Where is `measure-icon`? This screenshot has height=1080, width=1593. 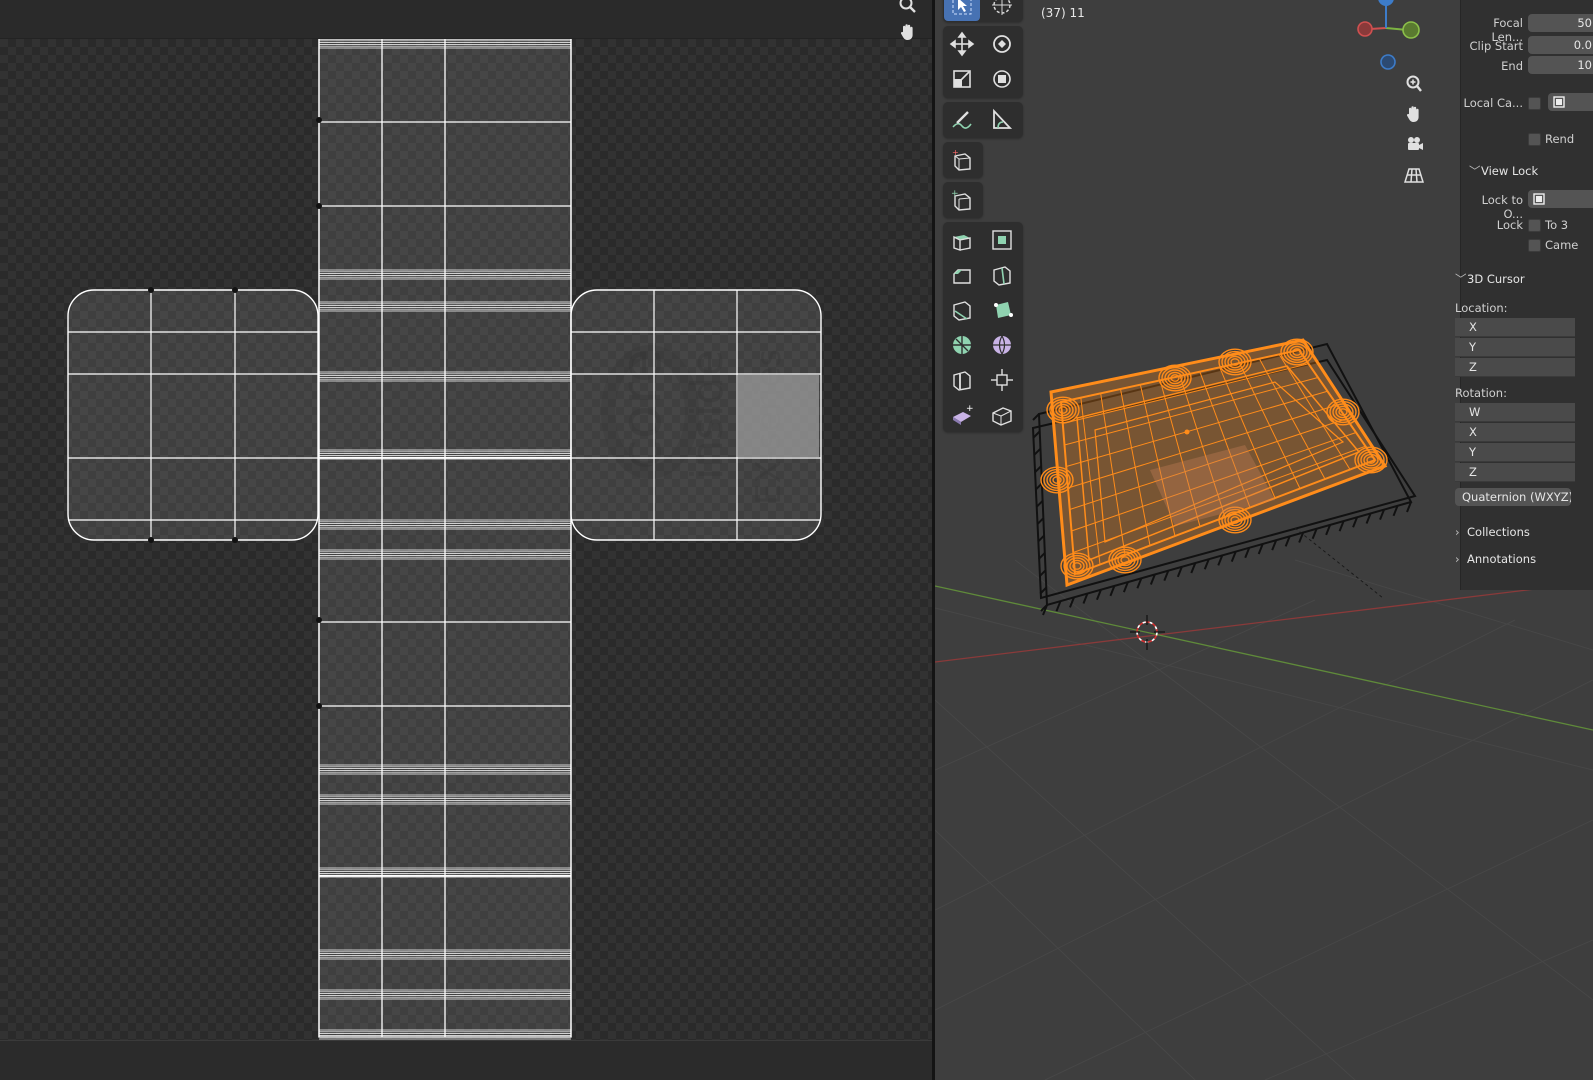
measure-icon is located at coordinates (1003, 118).